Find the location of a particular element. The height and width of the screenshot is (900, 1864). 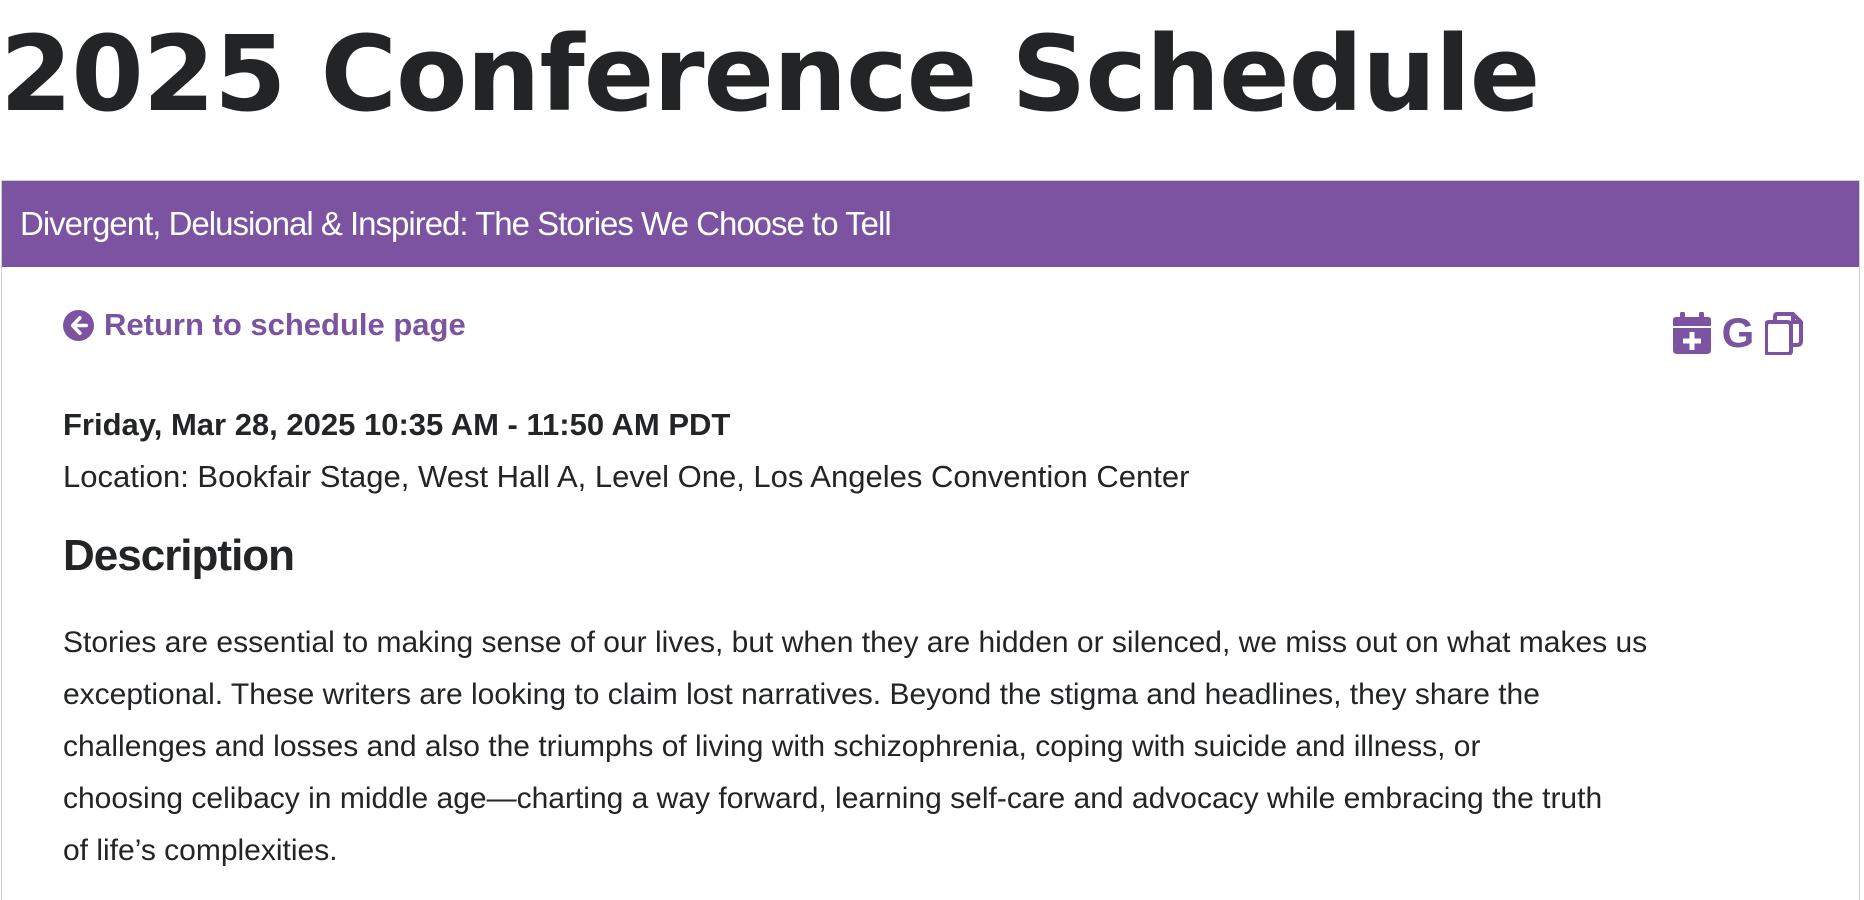

calendar-plus-icon is located at coordinates (1692, 333).